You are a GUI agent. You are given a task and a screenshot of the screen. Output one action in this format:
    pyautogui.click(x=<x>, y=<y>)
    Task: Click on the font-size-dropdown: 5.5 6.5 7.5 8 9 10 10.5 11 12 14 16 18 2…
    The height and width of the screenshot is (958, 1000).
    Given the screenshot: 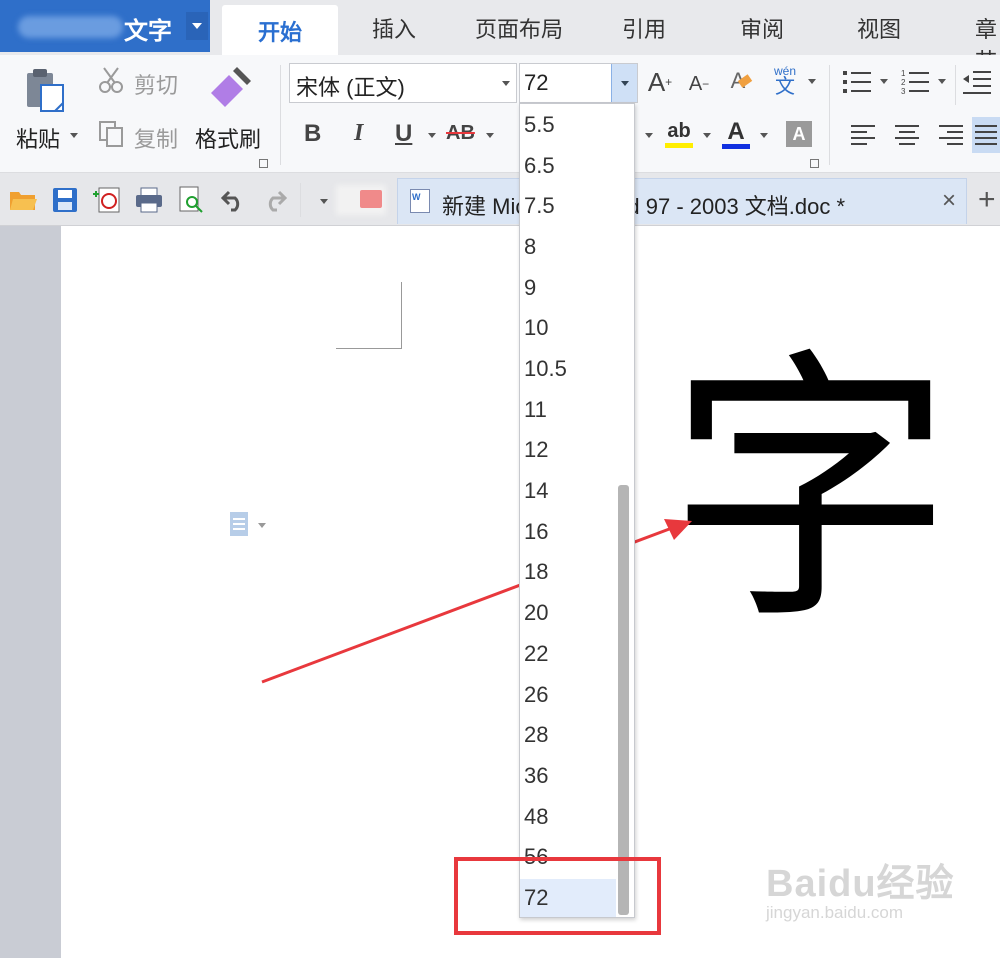 What is the action you would take?
    pyautogui.click(x=577, y=510)
    